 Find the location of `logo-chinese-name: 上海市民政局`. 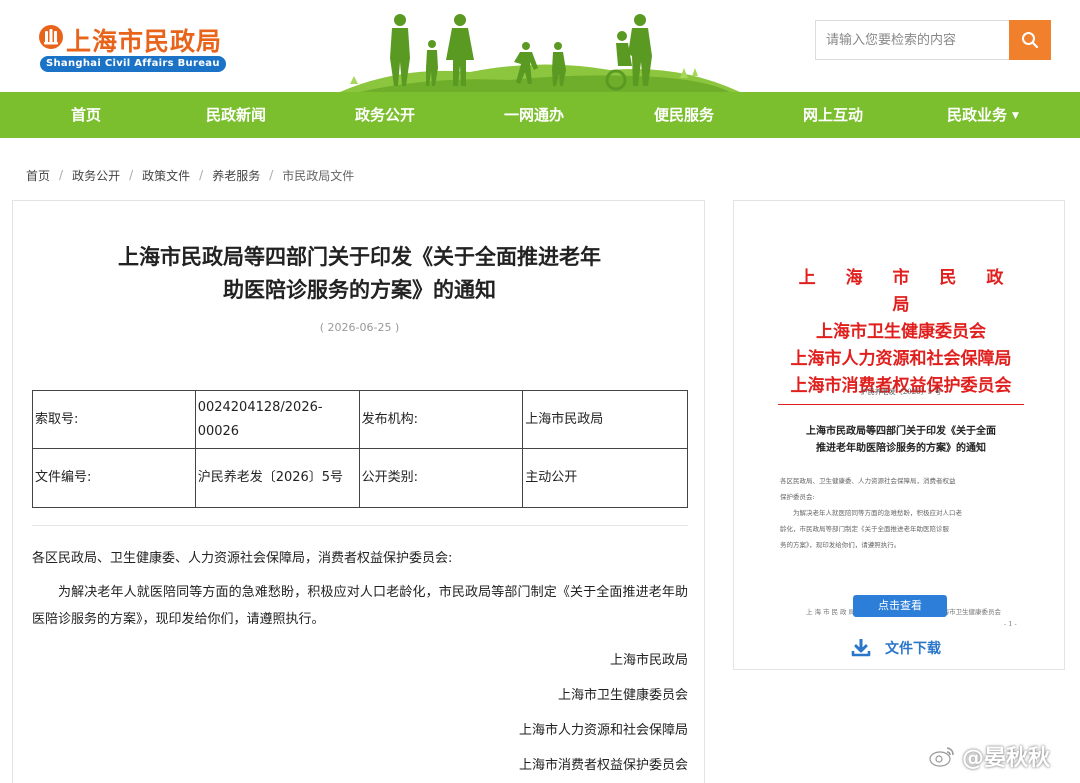

logo-chinese-name: 上海市民政局 is located at coordinates (144, 41).